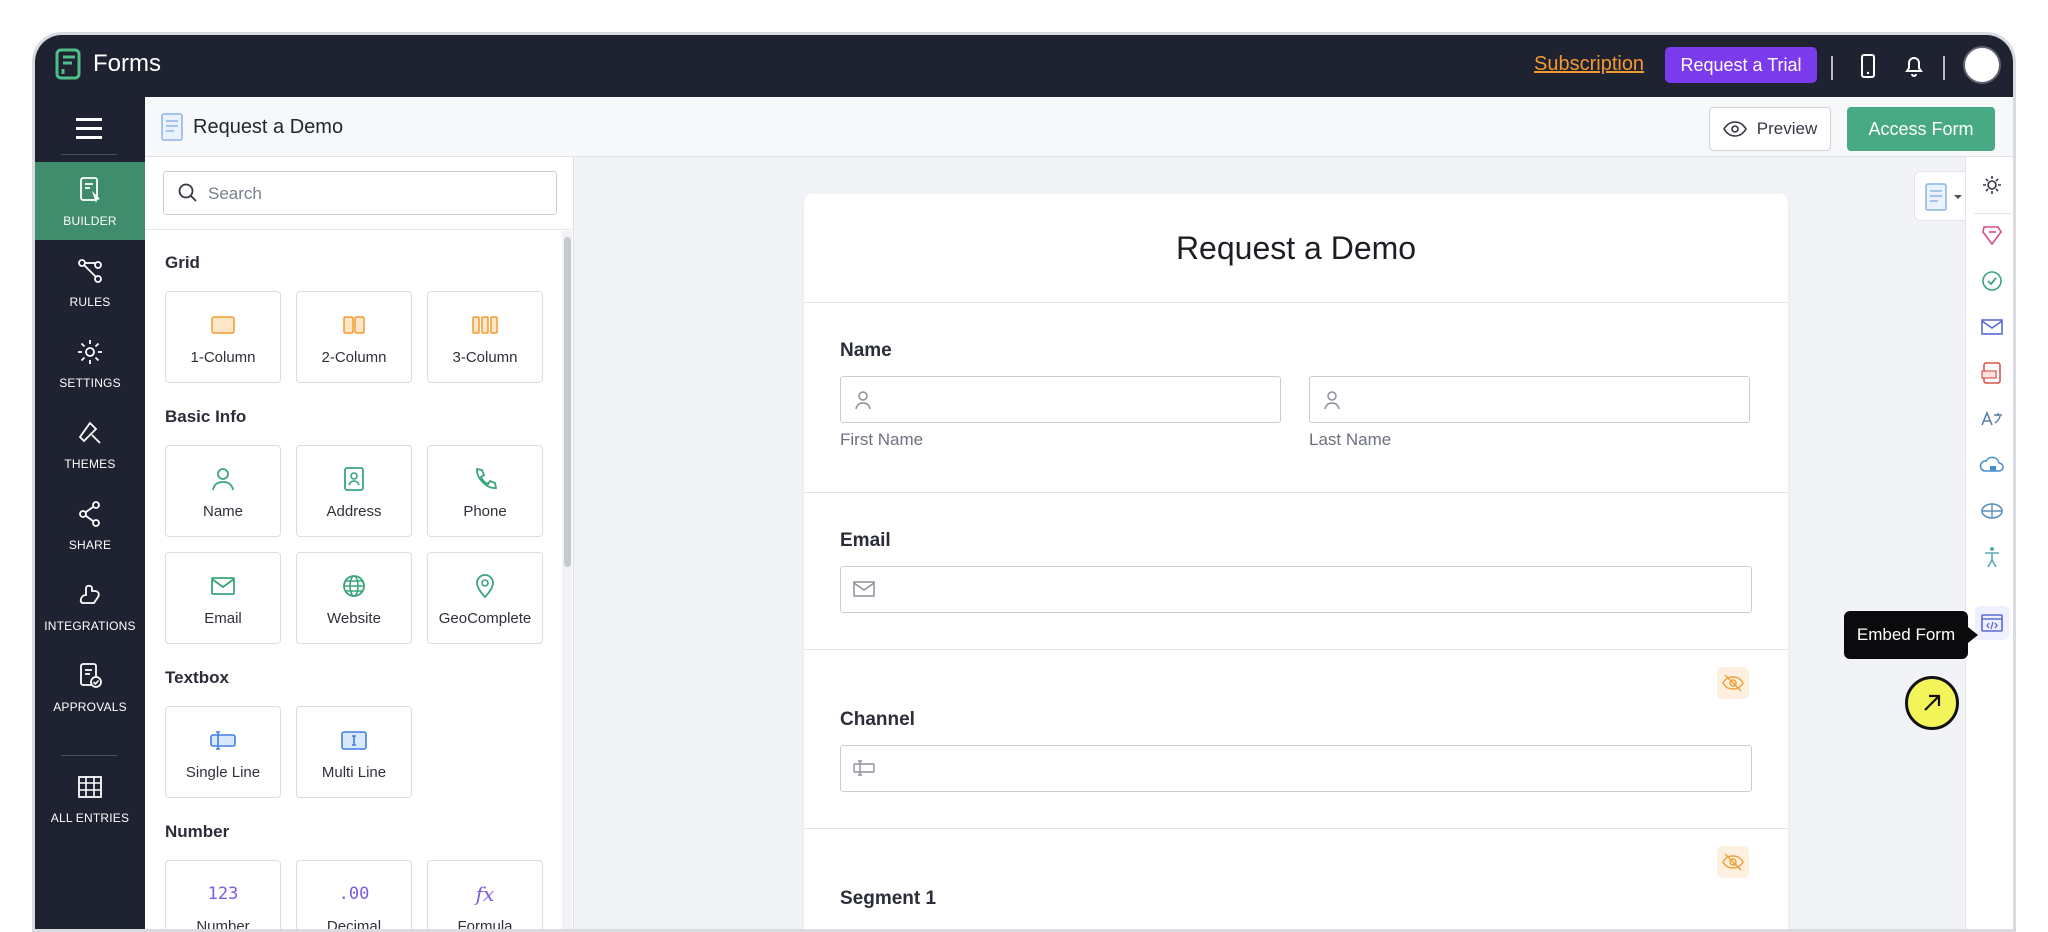 Image resolution: width=2048 pixels, height=932 pixels. What do you see at coordinates (89, 131) in the screenshot?
I see `hamburger-menu-icon` at bounding box center [89, 131].